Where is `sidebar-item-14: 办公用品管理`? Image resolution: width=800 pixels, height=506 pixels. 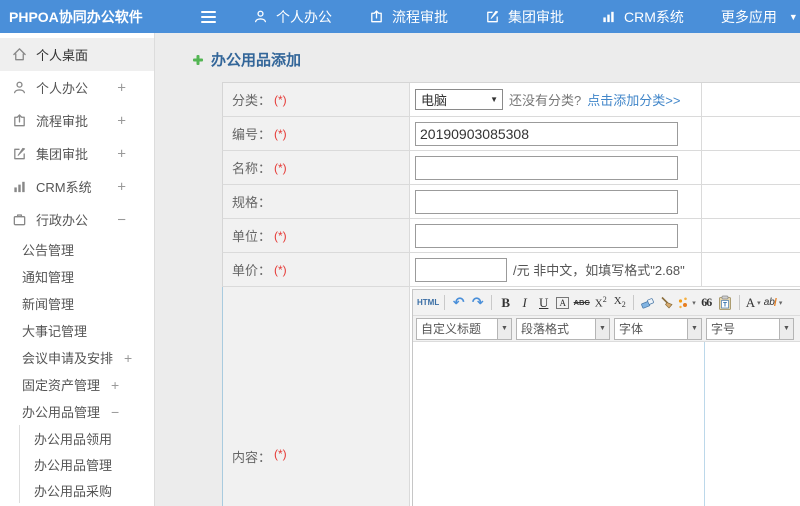
sidebar-item-14: 办公用品管理 is located at coordinates (87, 464).